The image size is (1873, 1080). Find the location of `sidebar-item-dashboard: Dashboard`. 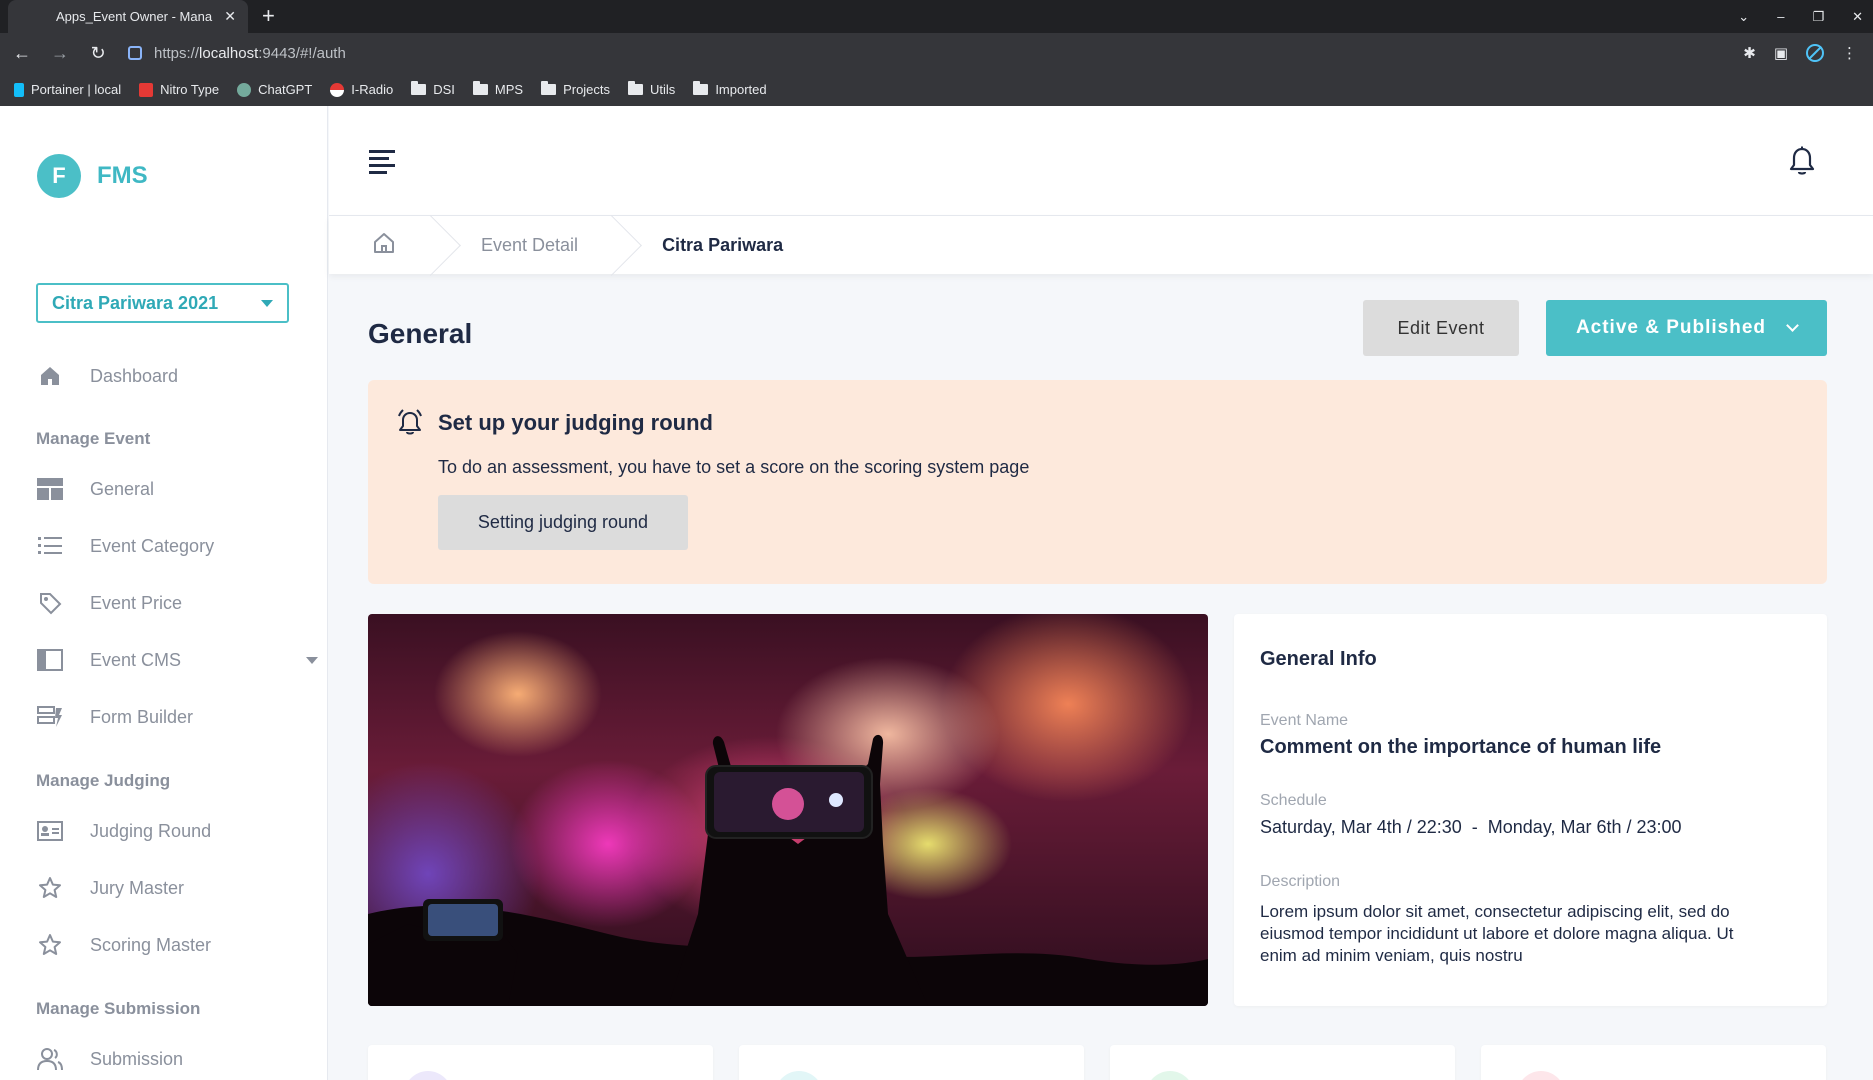

sidebar-item-dashboard: Dashboard is located at coordinates (107, 376).